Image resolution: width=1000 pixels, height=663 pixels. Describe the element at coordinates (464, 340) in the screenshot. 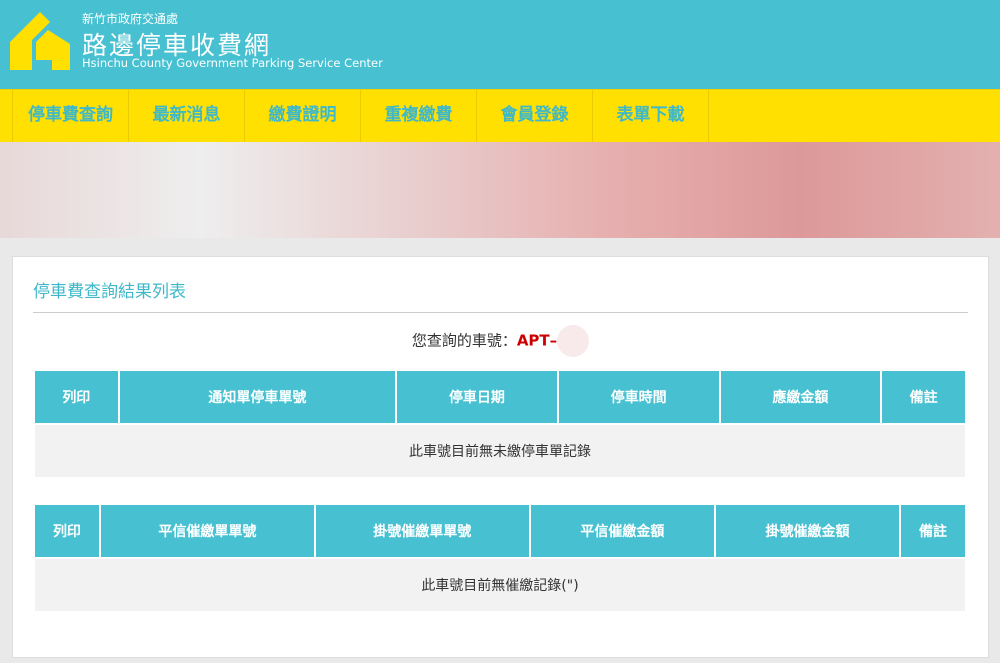

I see `query-label: 您查詢的車號：` at that location.